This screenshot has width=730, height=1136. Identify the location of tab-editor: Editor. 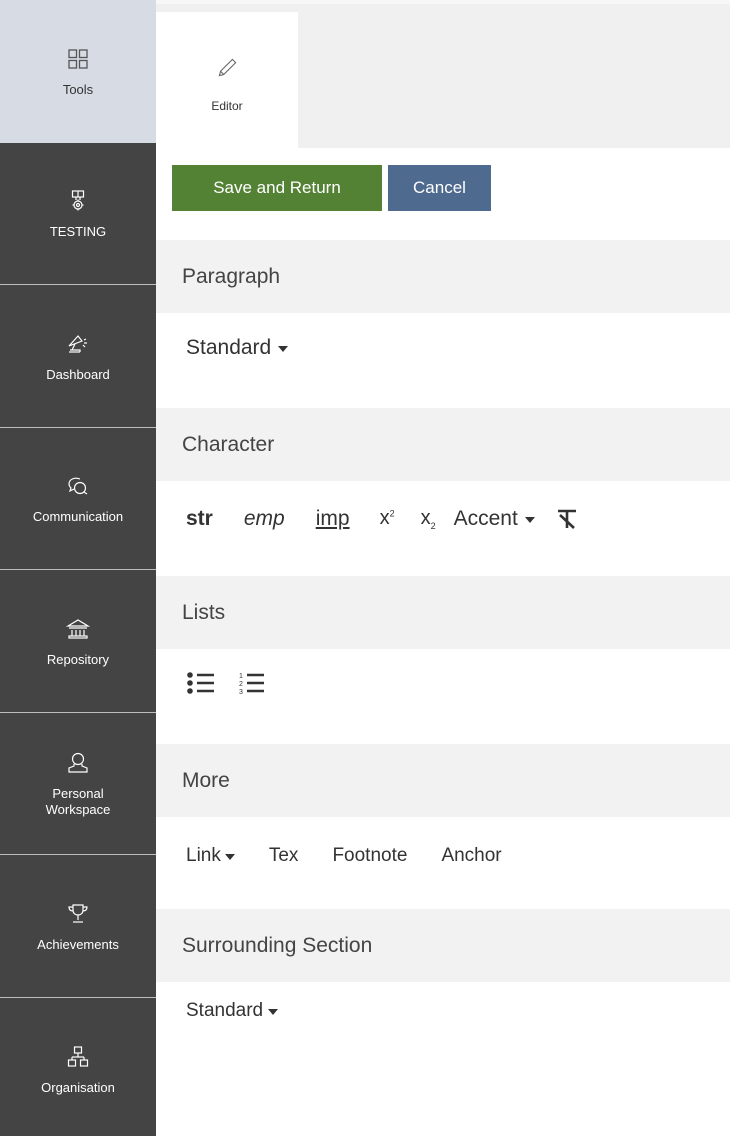
(227, 82).